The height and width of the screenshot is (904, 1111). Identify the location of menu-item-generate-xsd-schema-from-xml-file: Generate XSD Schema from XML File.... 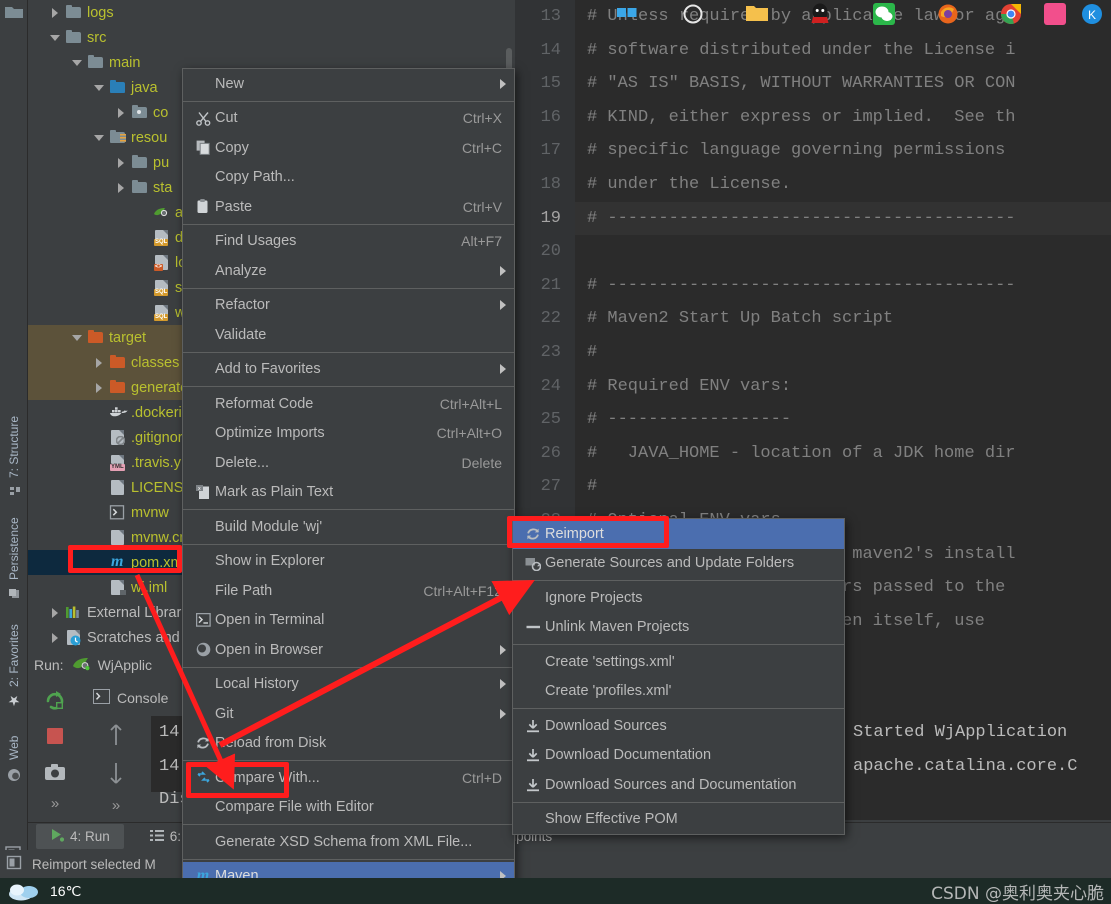
(348, 842).